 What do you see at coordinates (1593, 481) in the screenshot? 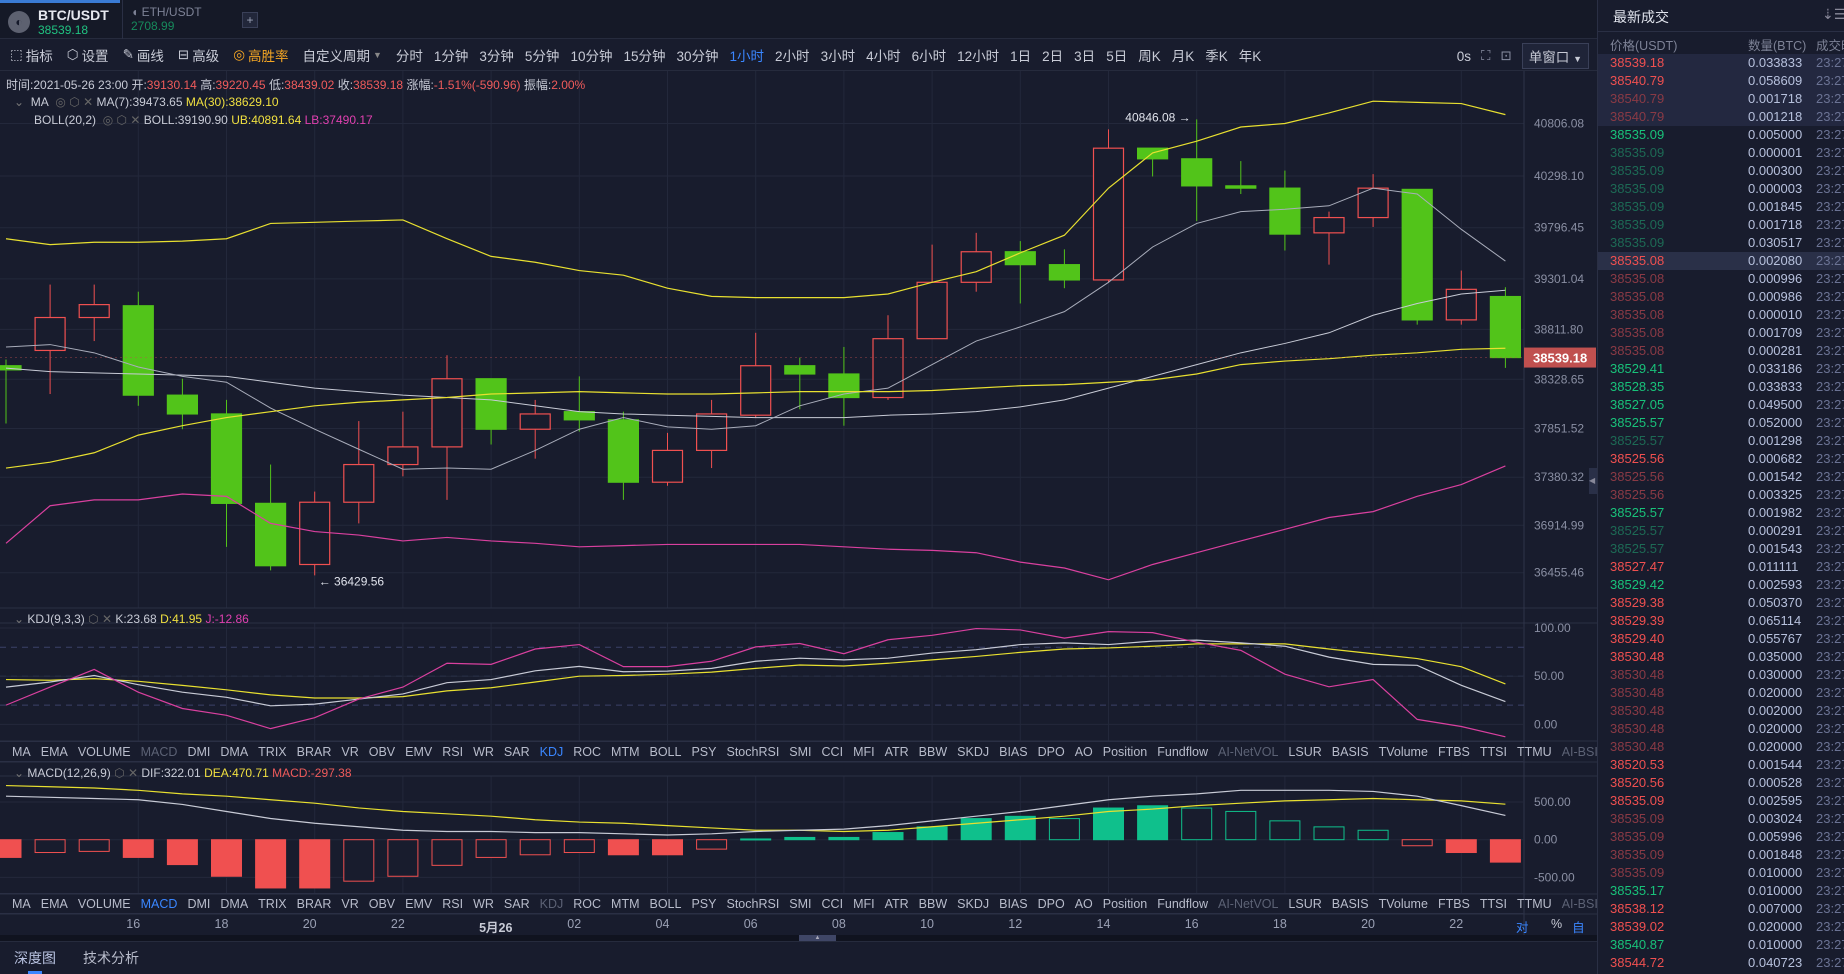
I see `panel-collapse-handle: ◀` at bounding box center [1593, 481].